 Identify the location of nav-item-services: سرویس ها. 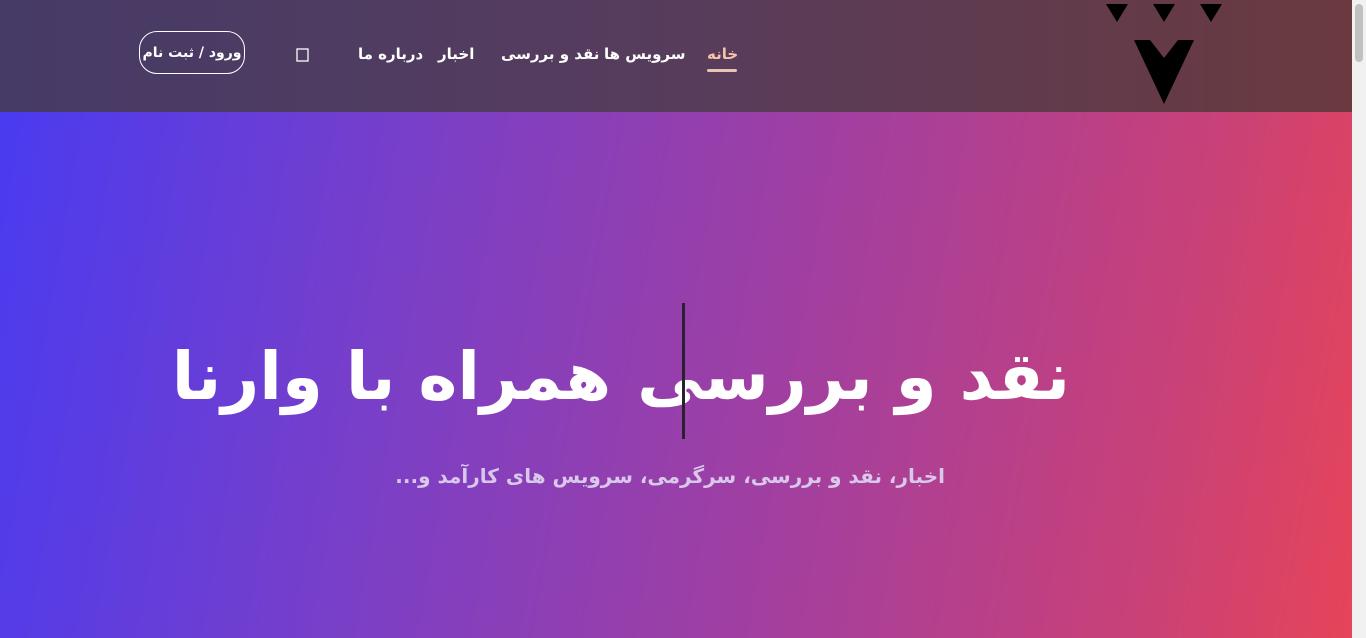
(645, 54).